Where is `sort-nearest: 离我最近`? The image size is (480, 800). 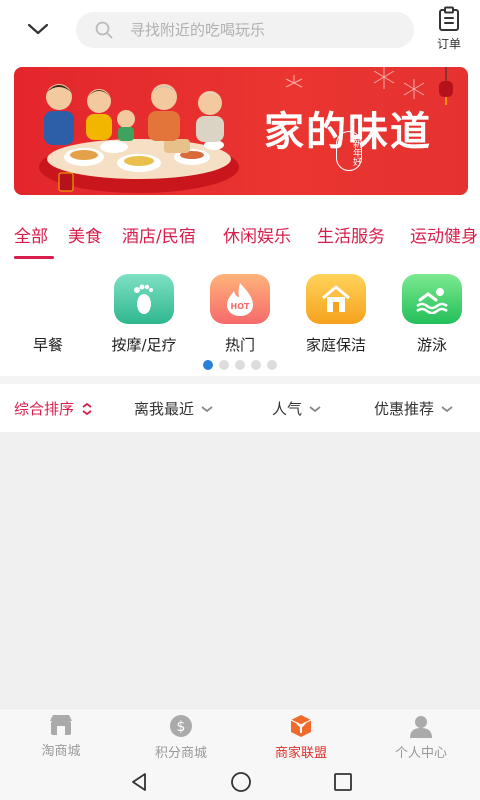
sort-nearest: 离我最近 is located at coordinates (173, 408).